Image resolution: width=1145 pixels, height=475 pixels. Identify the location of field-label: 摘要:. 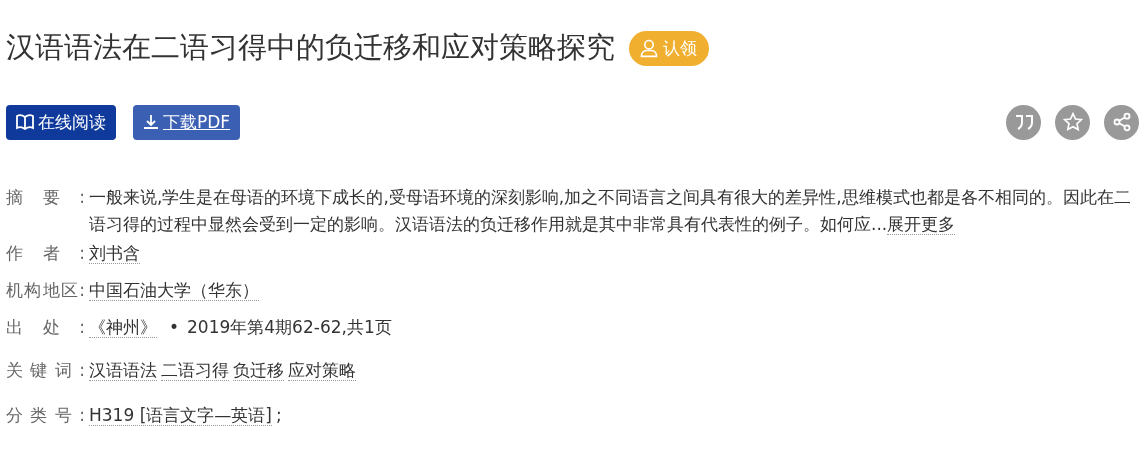
(45, 197).